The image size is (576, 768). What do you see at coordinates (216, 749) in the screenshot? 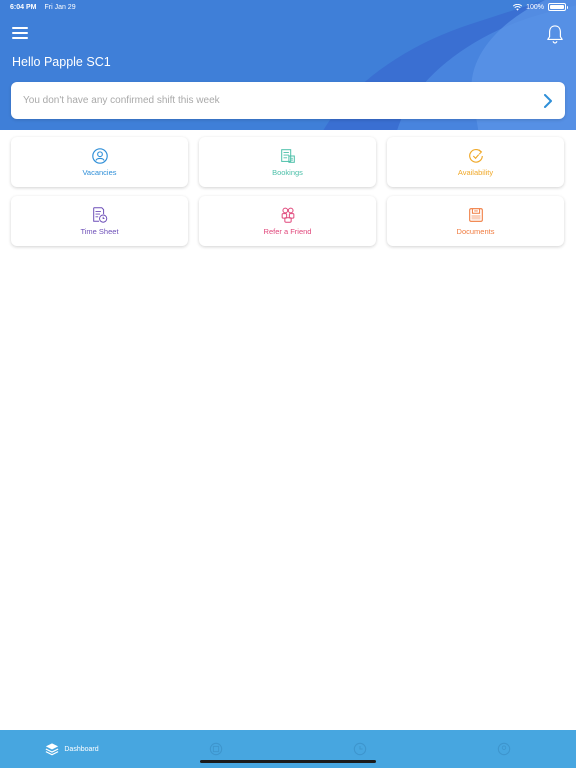
I see `calendar-icon` at bounding box center [216, 749].